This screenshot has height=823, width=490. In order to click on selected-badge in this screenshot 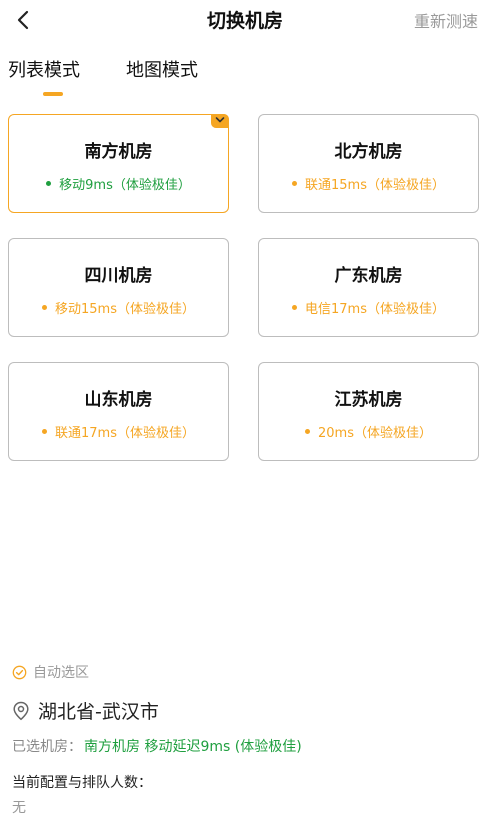, I will do `click(220, 121)`.